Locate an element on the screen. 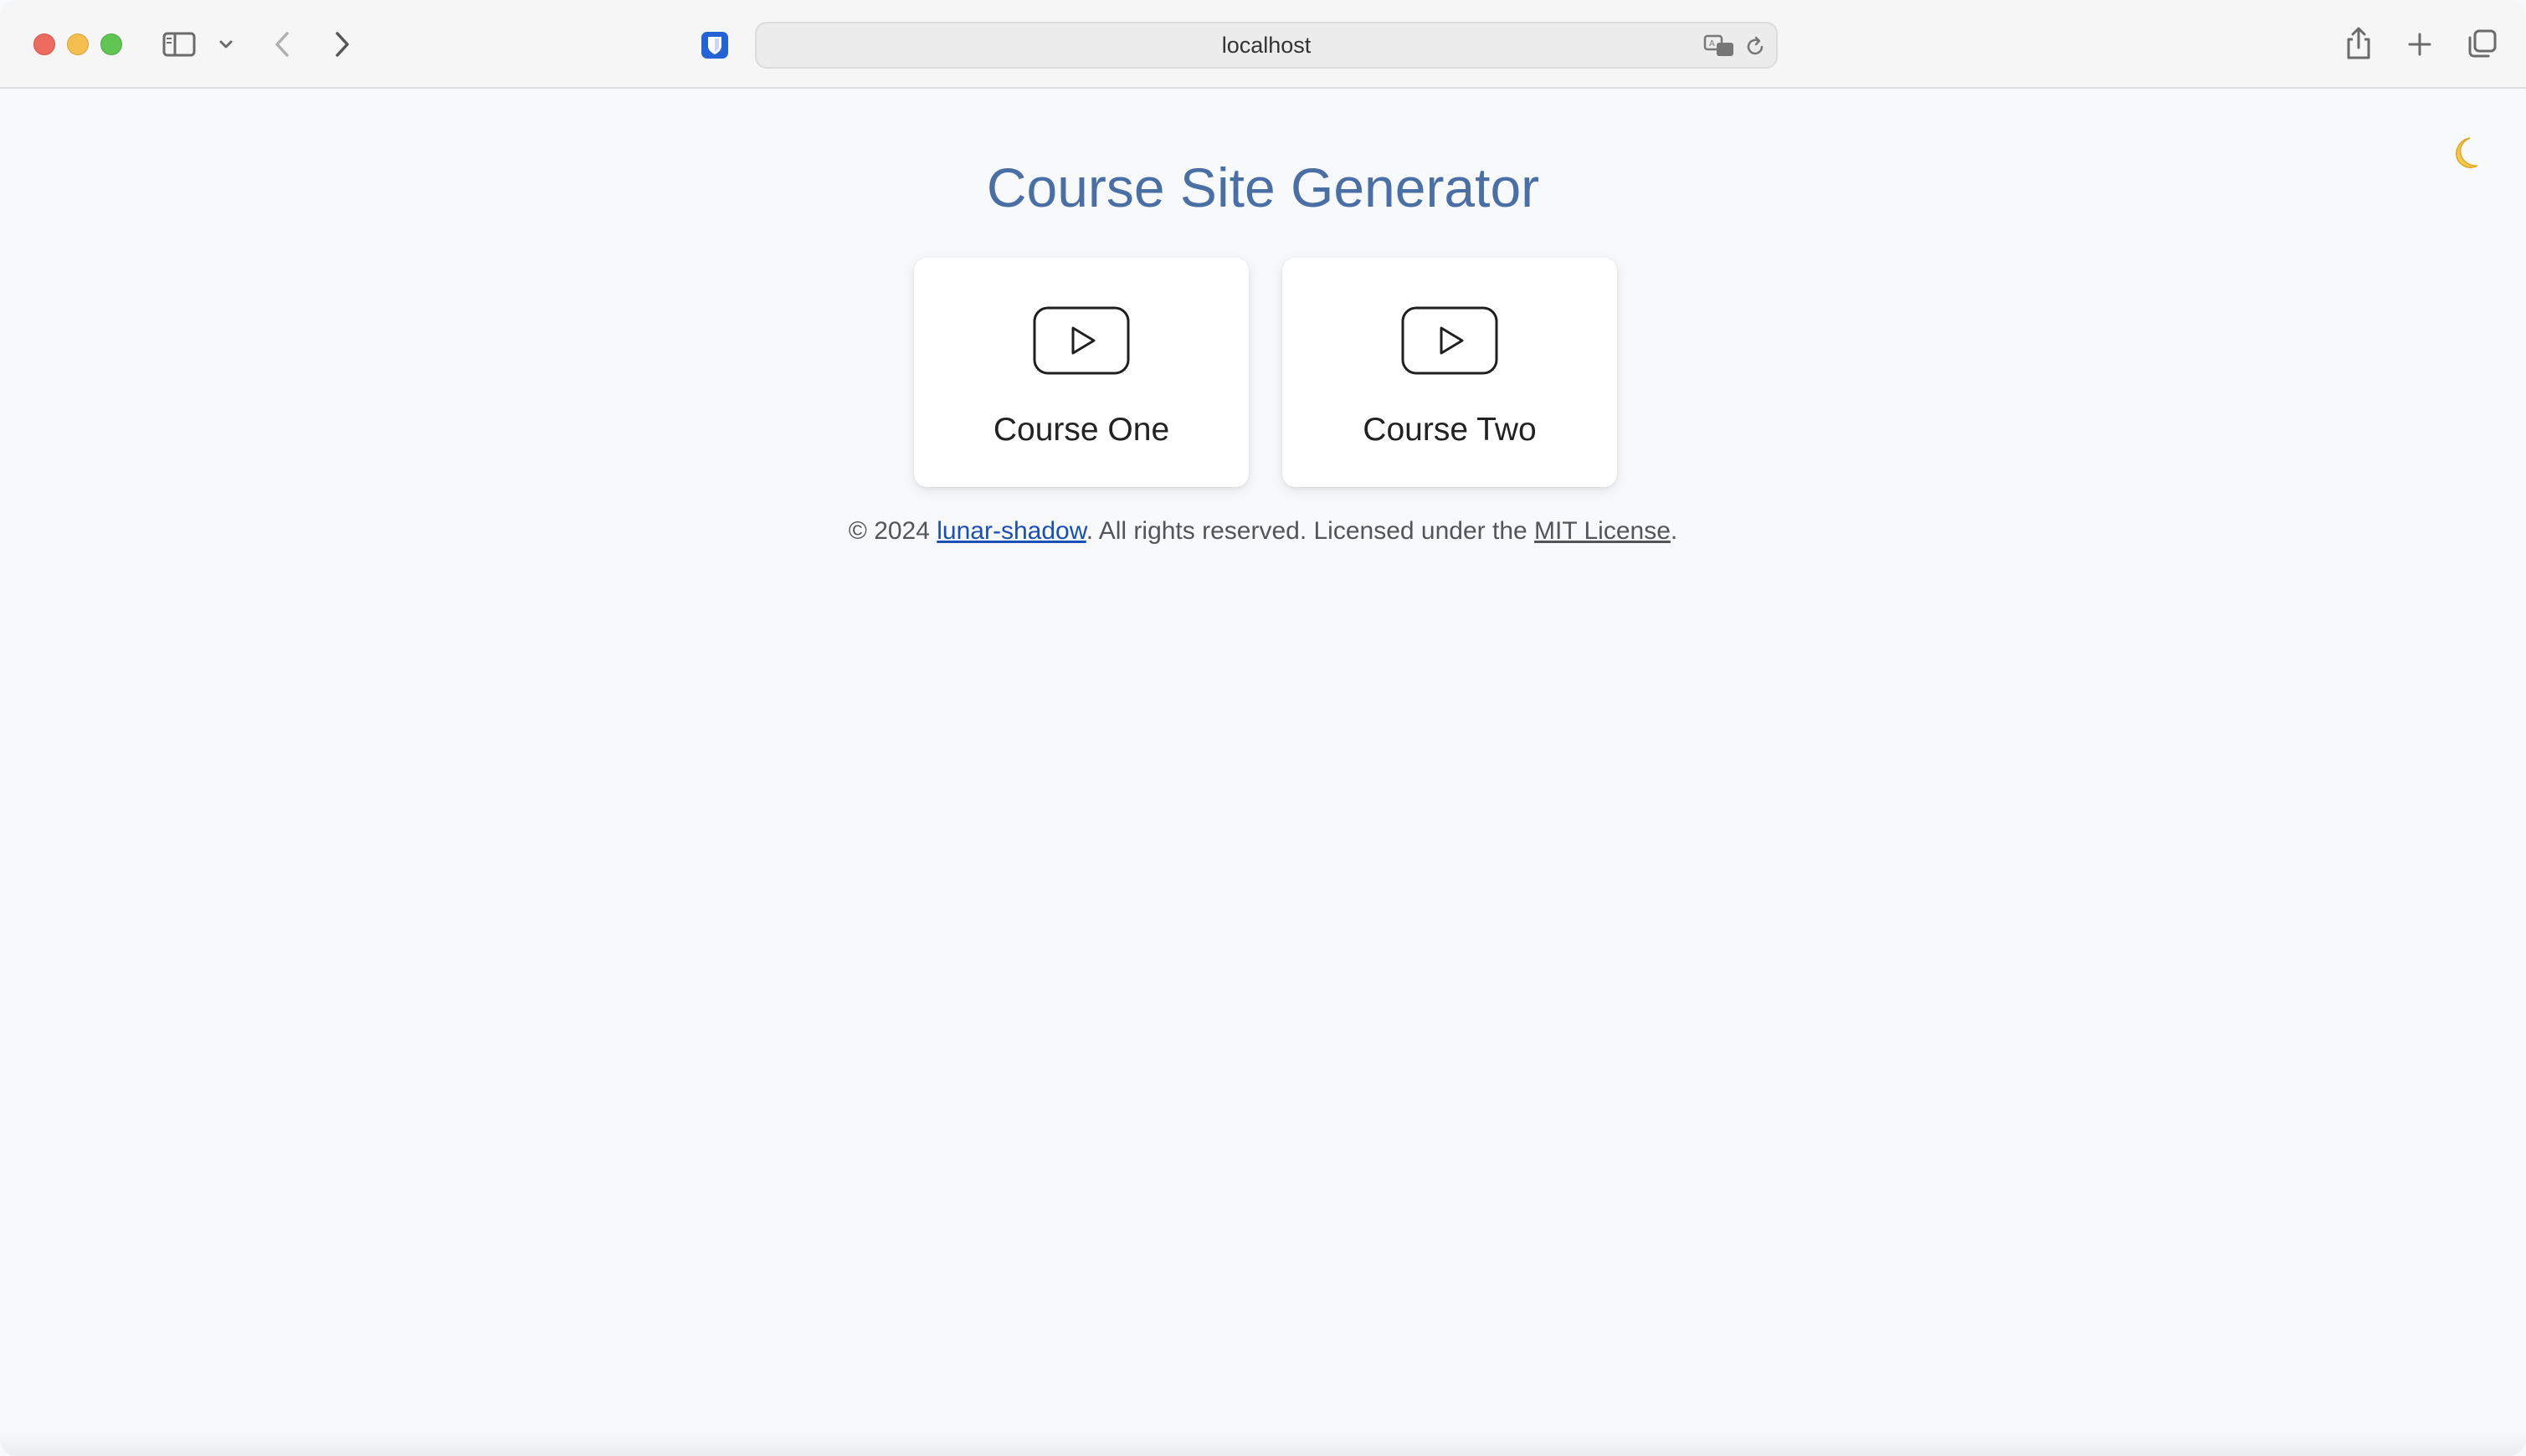  chevron-left-icon is located at coordinates (282, 44).